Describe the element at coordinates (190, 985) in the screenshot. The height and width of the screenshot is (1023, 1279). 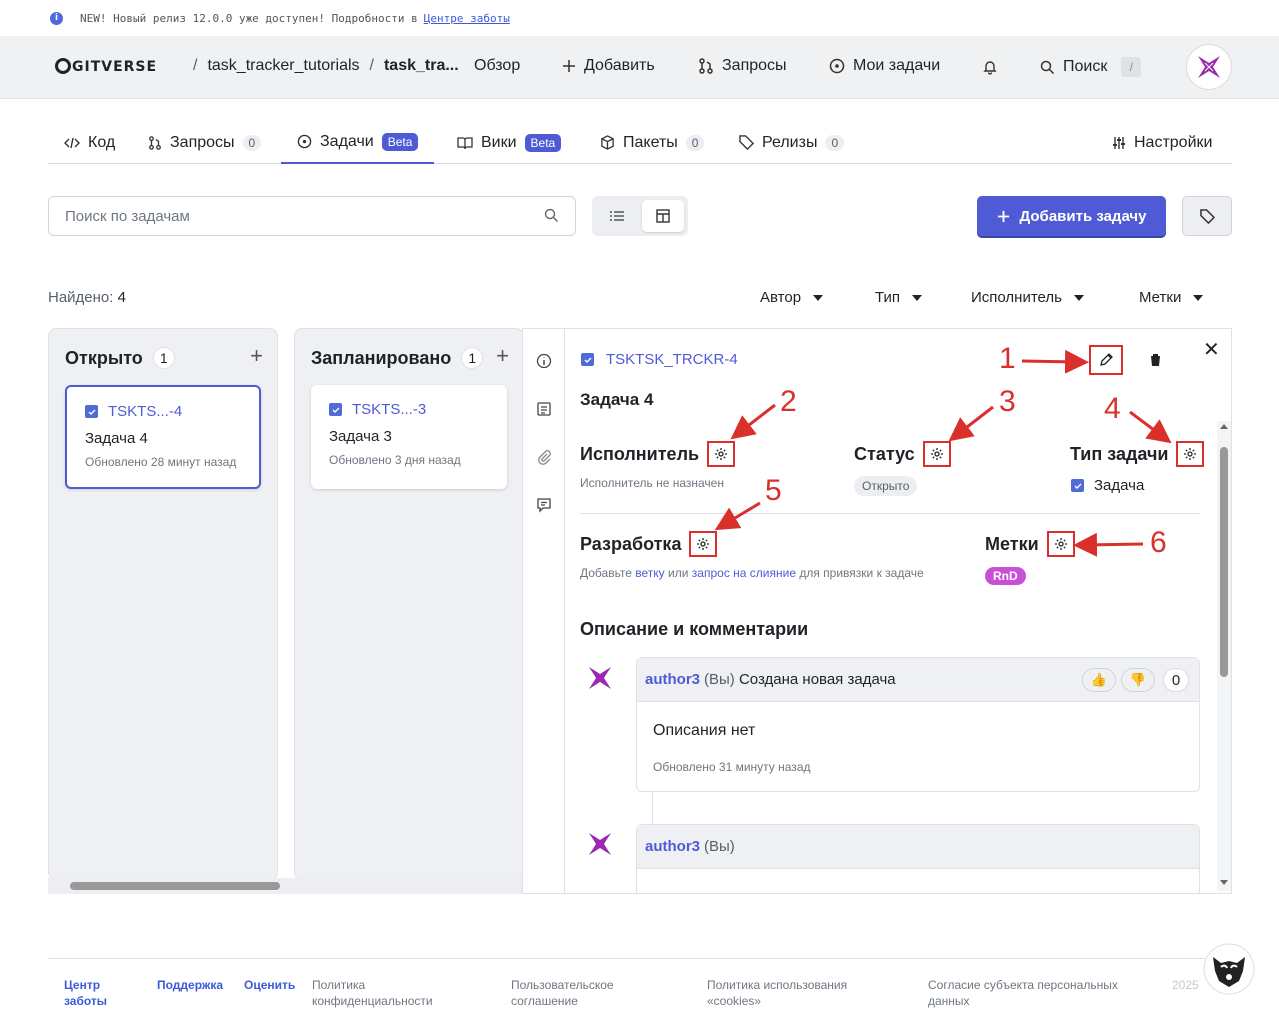
I see `footer-support-link: Поддержка` at that location.